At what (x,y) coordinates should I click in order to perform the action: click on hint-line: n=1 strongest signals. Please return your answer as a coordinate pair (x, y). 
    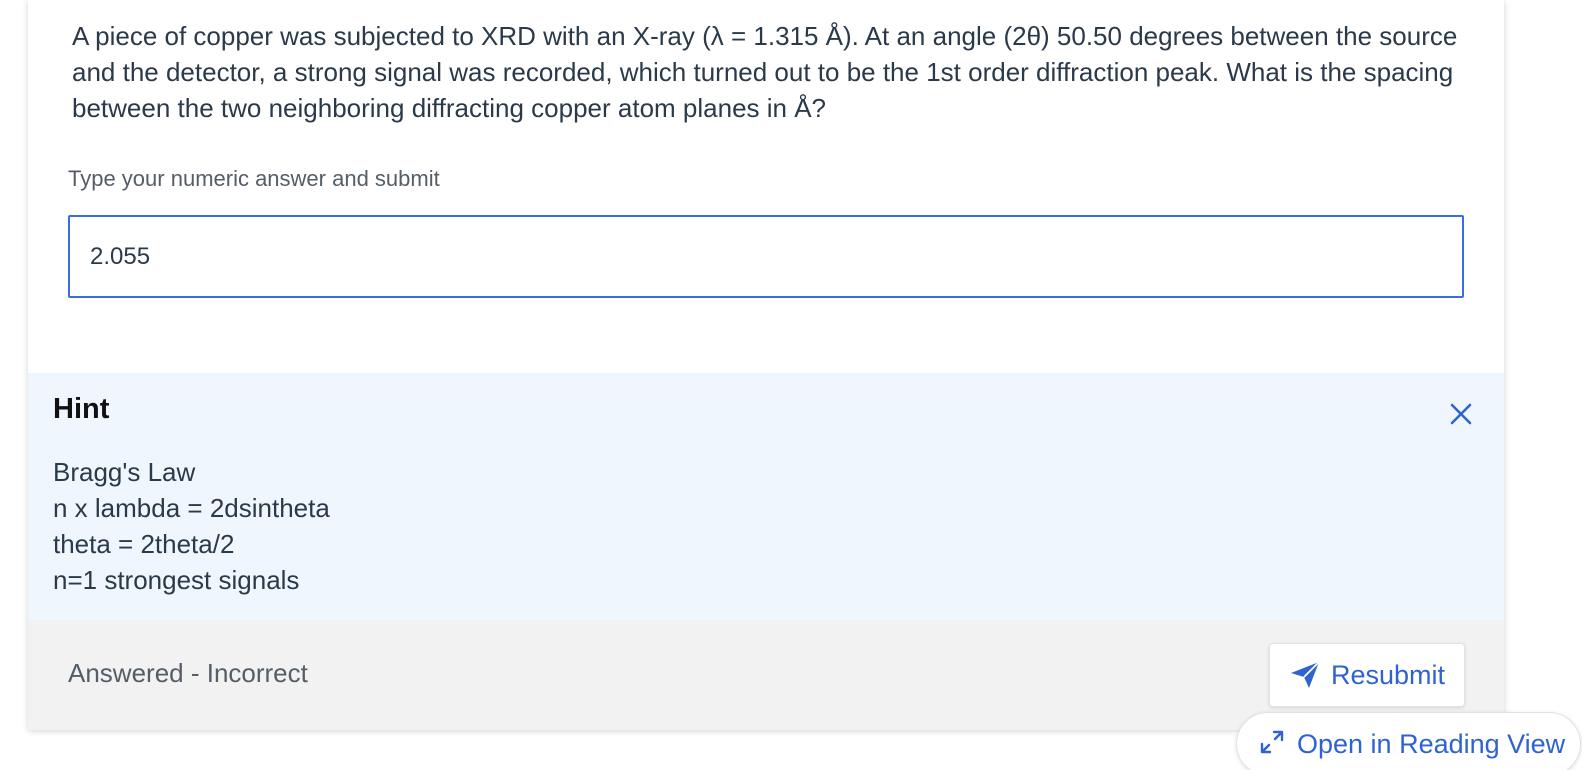
    Looking at the image, I should click on (176, 580).